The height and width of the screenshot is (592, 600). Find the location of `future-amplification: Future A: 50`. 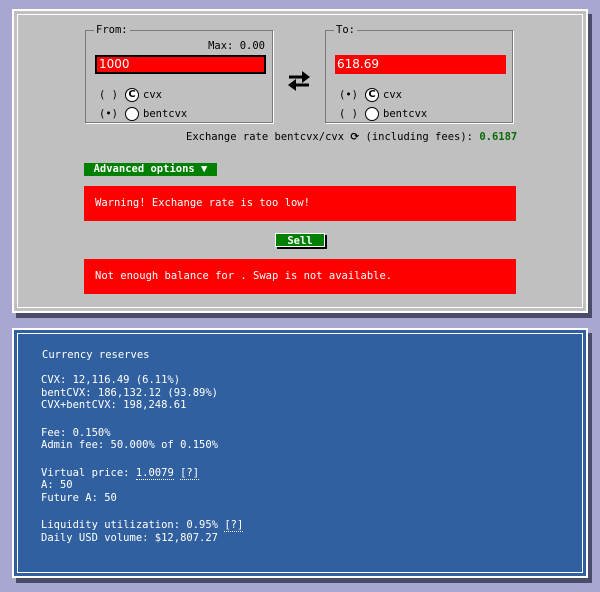

future-amplification: Future A: 50 is located at coordinates (79, 497).